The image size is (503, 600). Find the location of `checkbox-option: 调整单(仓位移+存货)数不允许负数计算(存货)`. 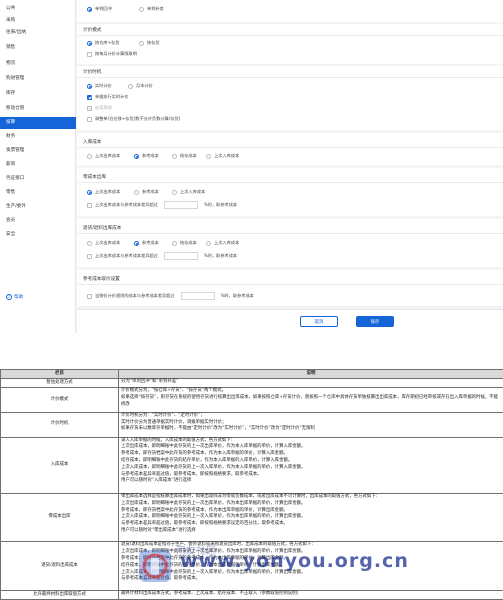

checkbox-option: 调整单(仓位移+存货)数不允许负数计算(存货) is located at coordinates (133, 119).